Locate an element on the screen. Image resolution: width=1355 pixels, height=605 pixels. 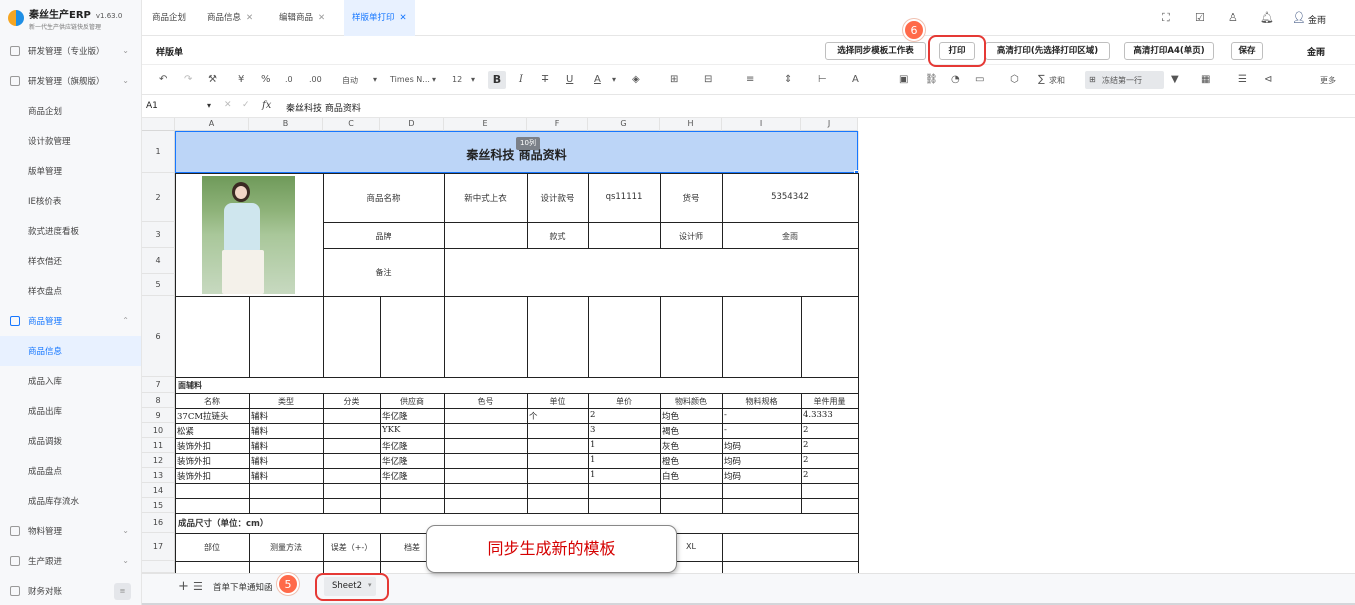
tab-sample-print: 样版单打印 ✕ is located at coordinates (379, 18).